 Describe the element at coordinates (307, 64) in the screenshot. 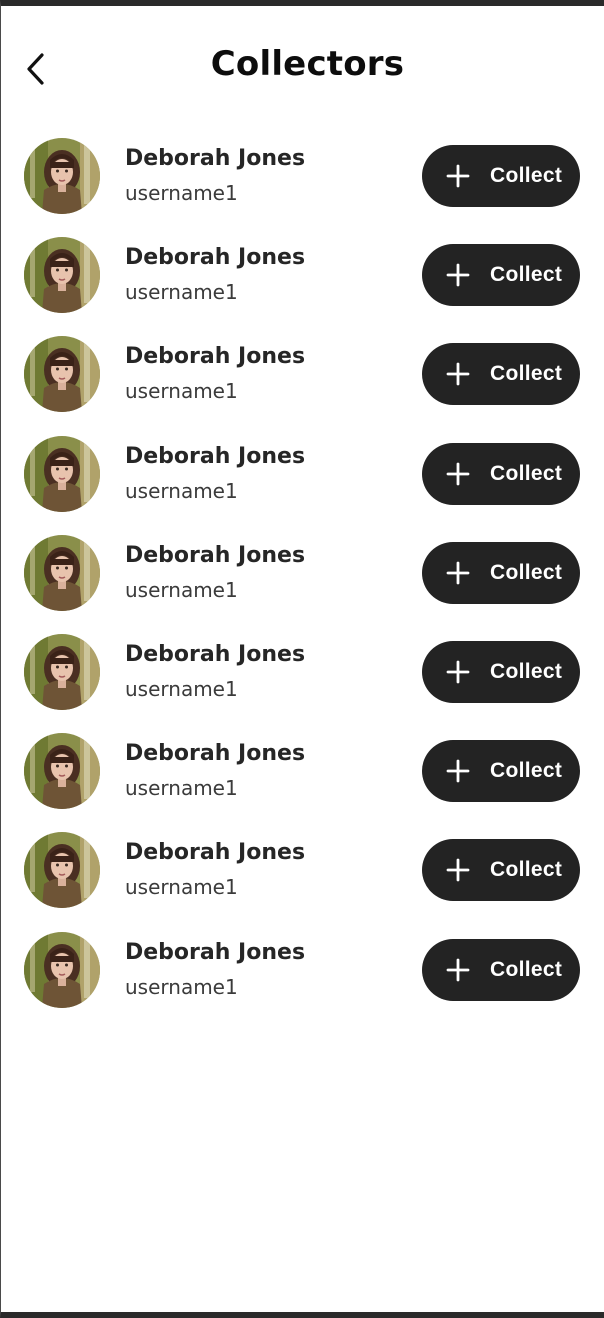

I see `page-title: Collectors` at that location.